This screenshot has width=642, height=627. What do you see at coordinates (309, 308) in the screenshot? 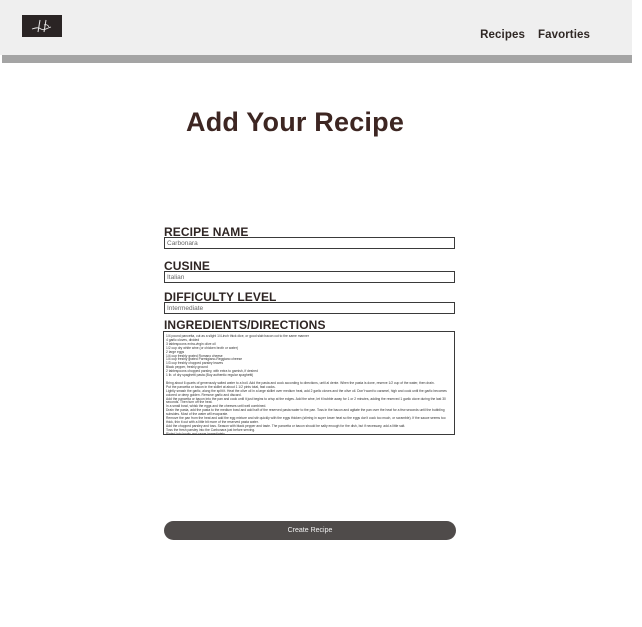
I see `difficulty-level-input` at bounding box center [309, 308].